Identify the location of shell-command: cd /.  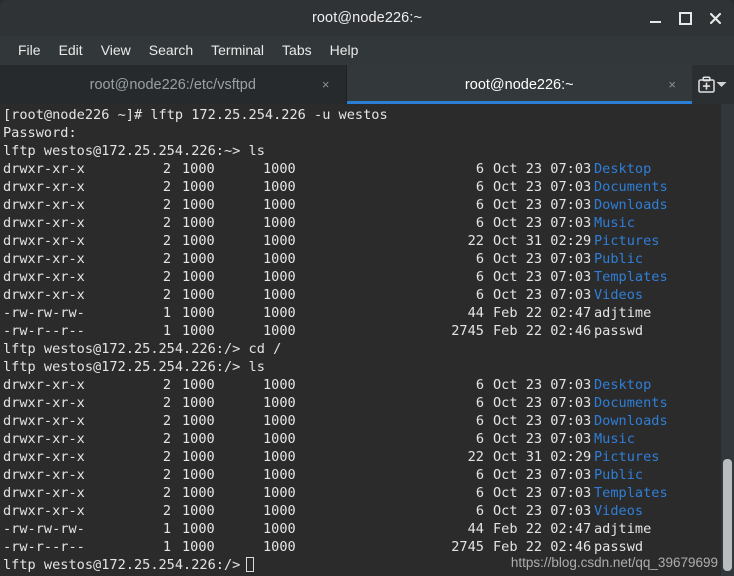
(261, 349).